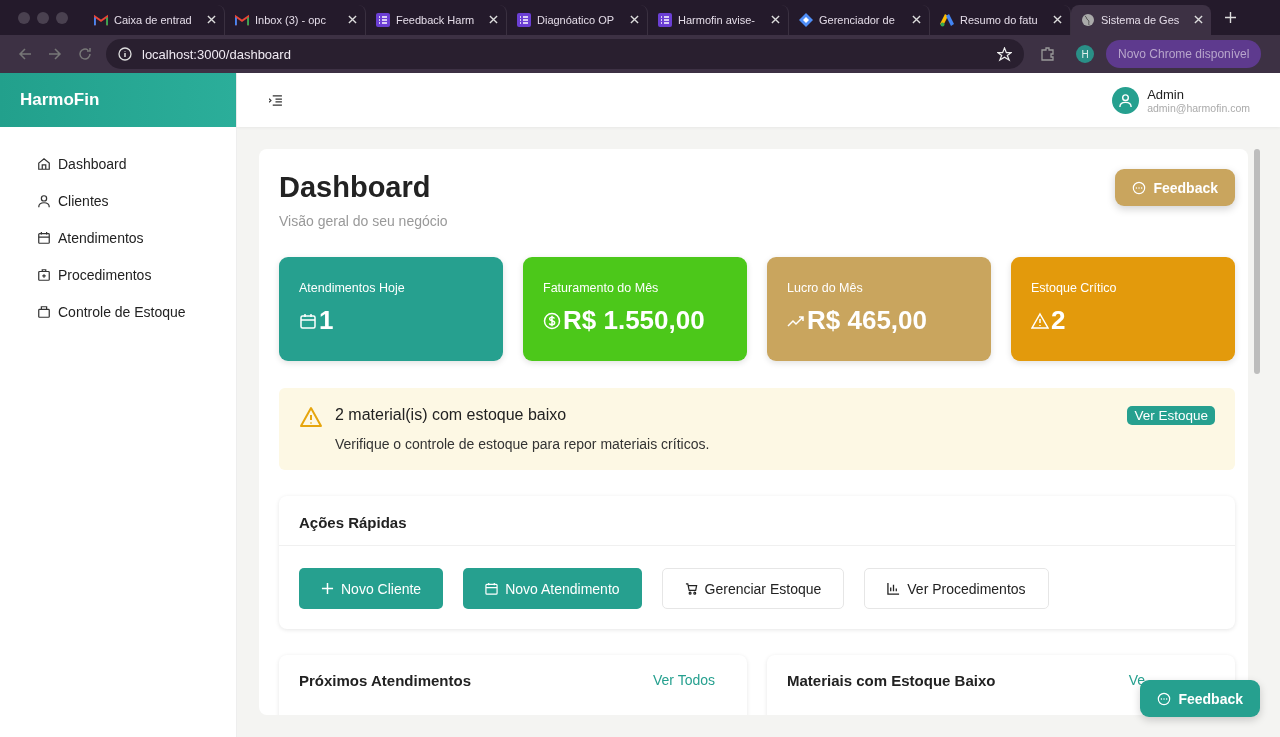 This screenshot has height=737, width=1280. Describe the element at coordinates (55, 54) in the screenshot. I see `forward-icon` at that location.